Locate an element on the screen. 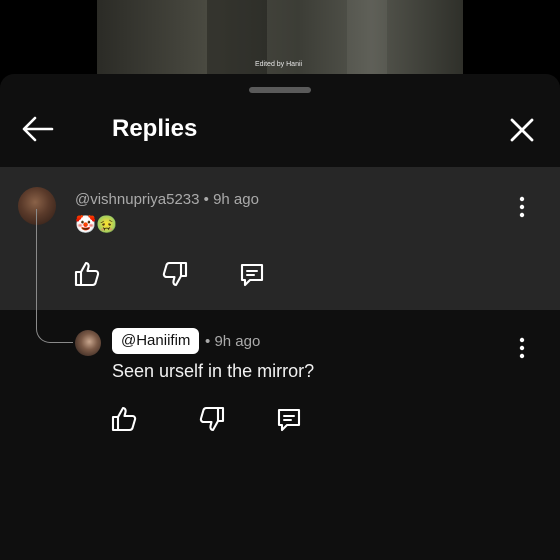 The width and height of the screenshot is (560, 560). video-frame-highlight is located at coordinates (367, 37).